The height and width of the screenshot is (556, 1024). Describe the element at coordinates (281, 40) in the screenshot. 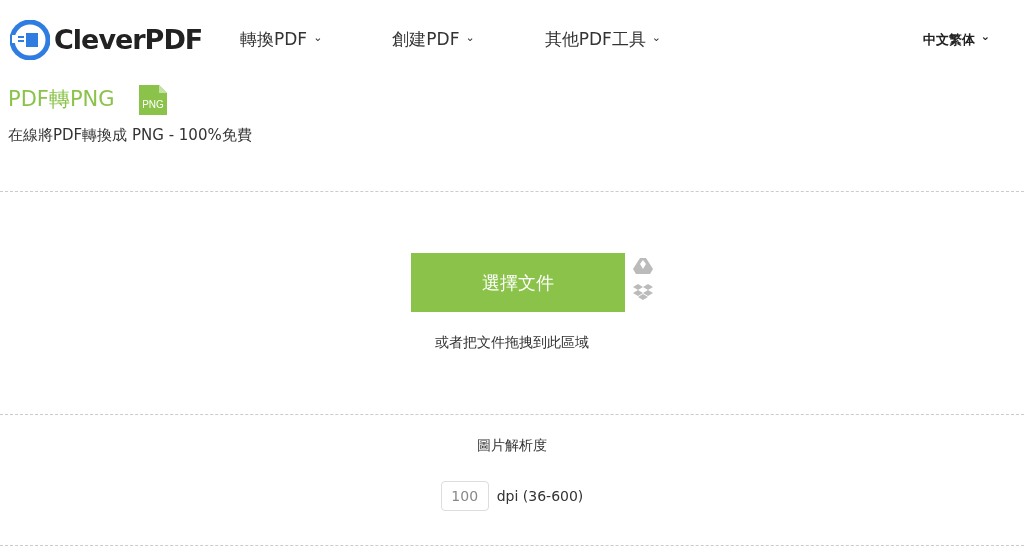

I see `nav-link: 轉換PDF $^{⌄}$` at that location.